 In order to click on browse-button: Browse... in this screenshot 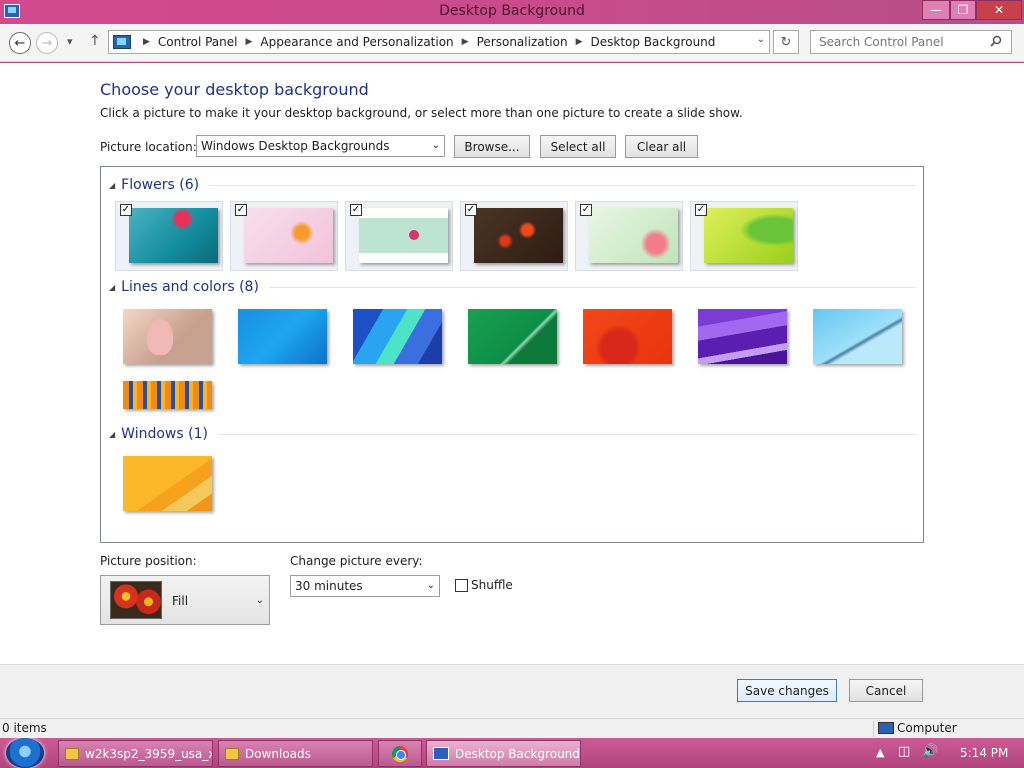, I will do `click(492, 146)`.